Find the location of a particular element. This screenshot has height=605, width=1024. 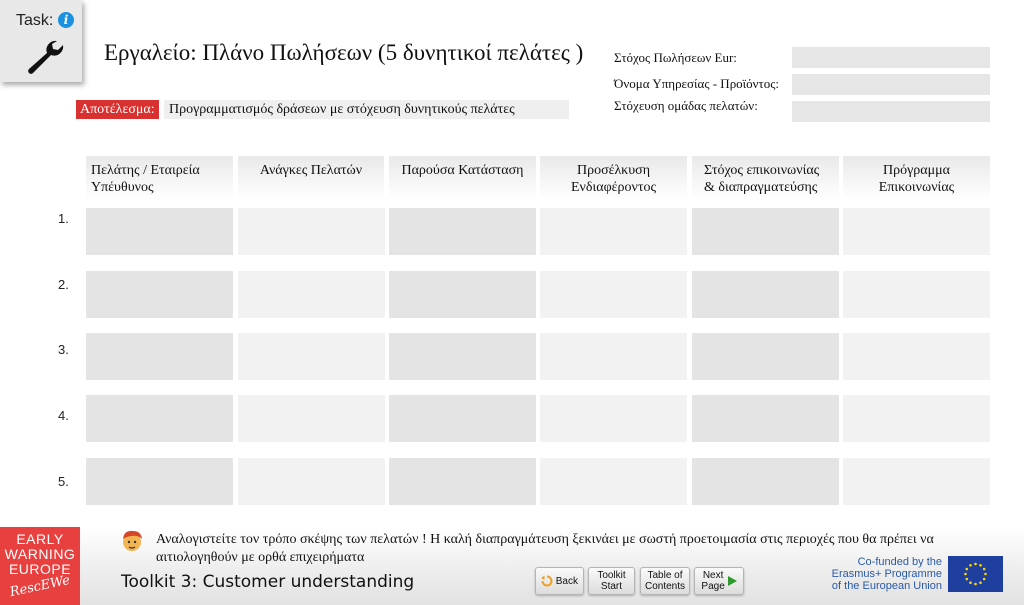

task-label: Task: is located at coordinates (35, 20).